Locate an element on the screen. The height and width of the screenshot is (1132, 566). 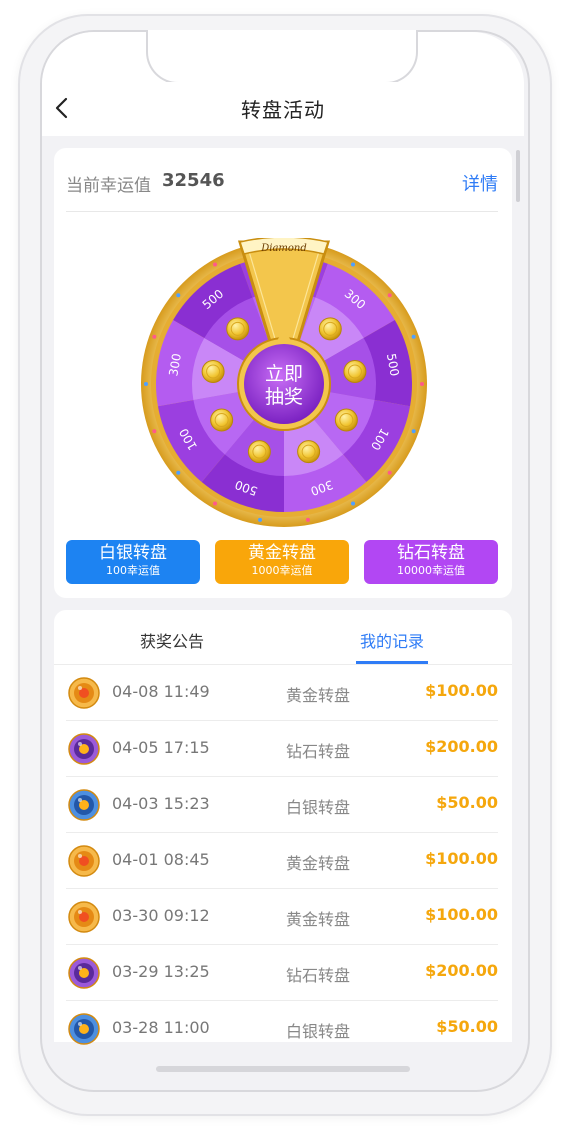
record-time: 03-29 13:25 is located at coordinates (161, 971).